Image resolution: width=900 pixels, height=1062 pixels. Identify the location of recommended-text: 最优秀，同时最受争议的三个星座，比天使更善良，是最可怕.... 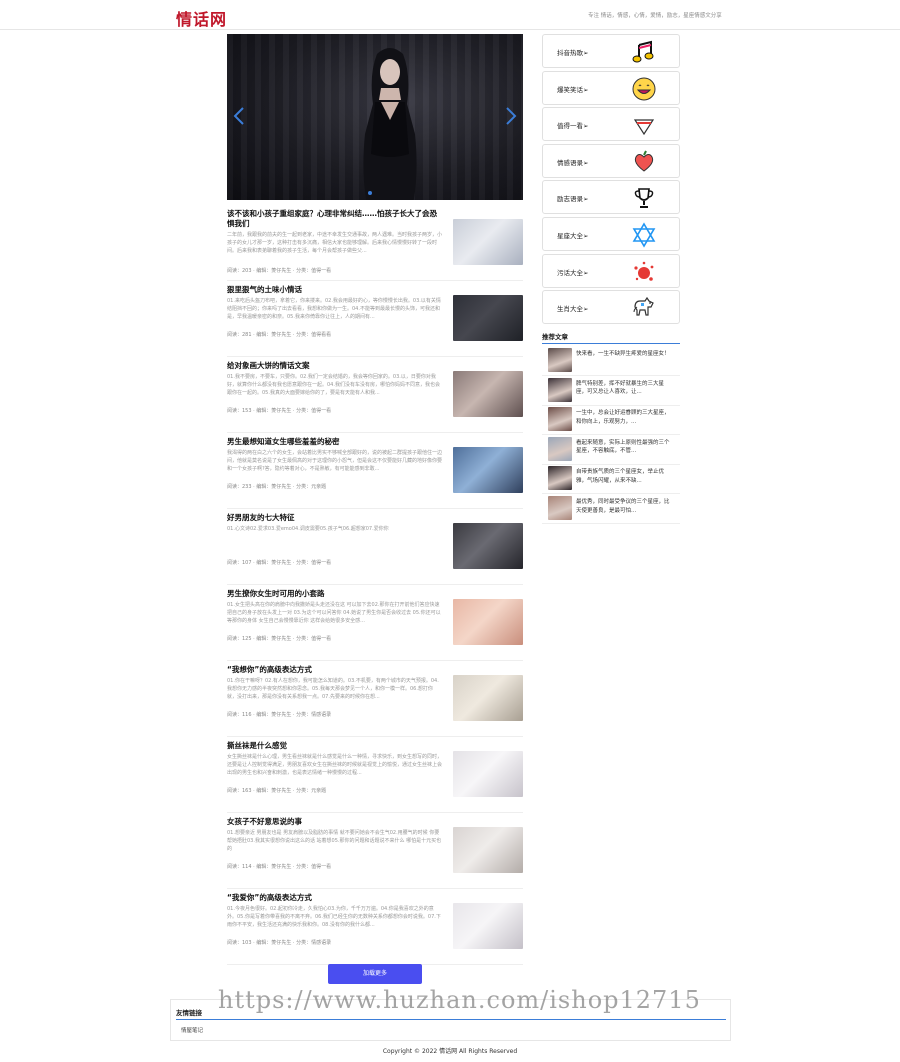
(625, 506).